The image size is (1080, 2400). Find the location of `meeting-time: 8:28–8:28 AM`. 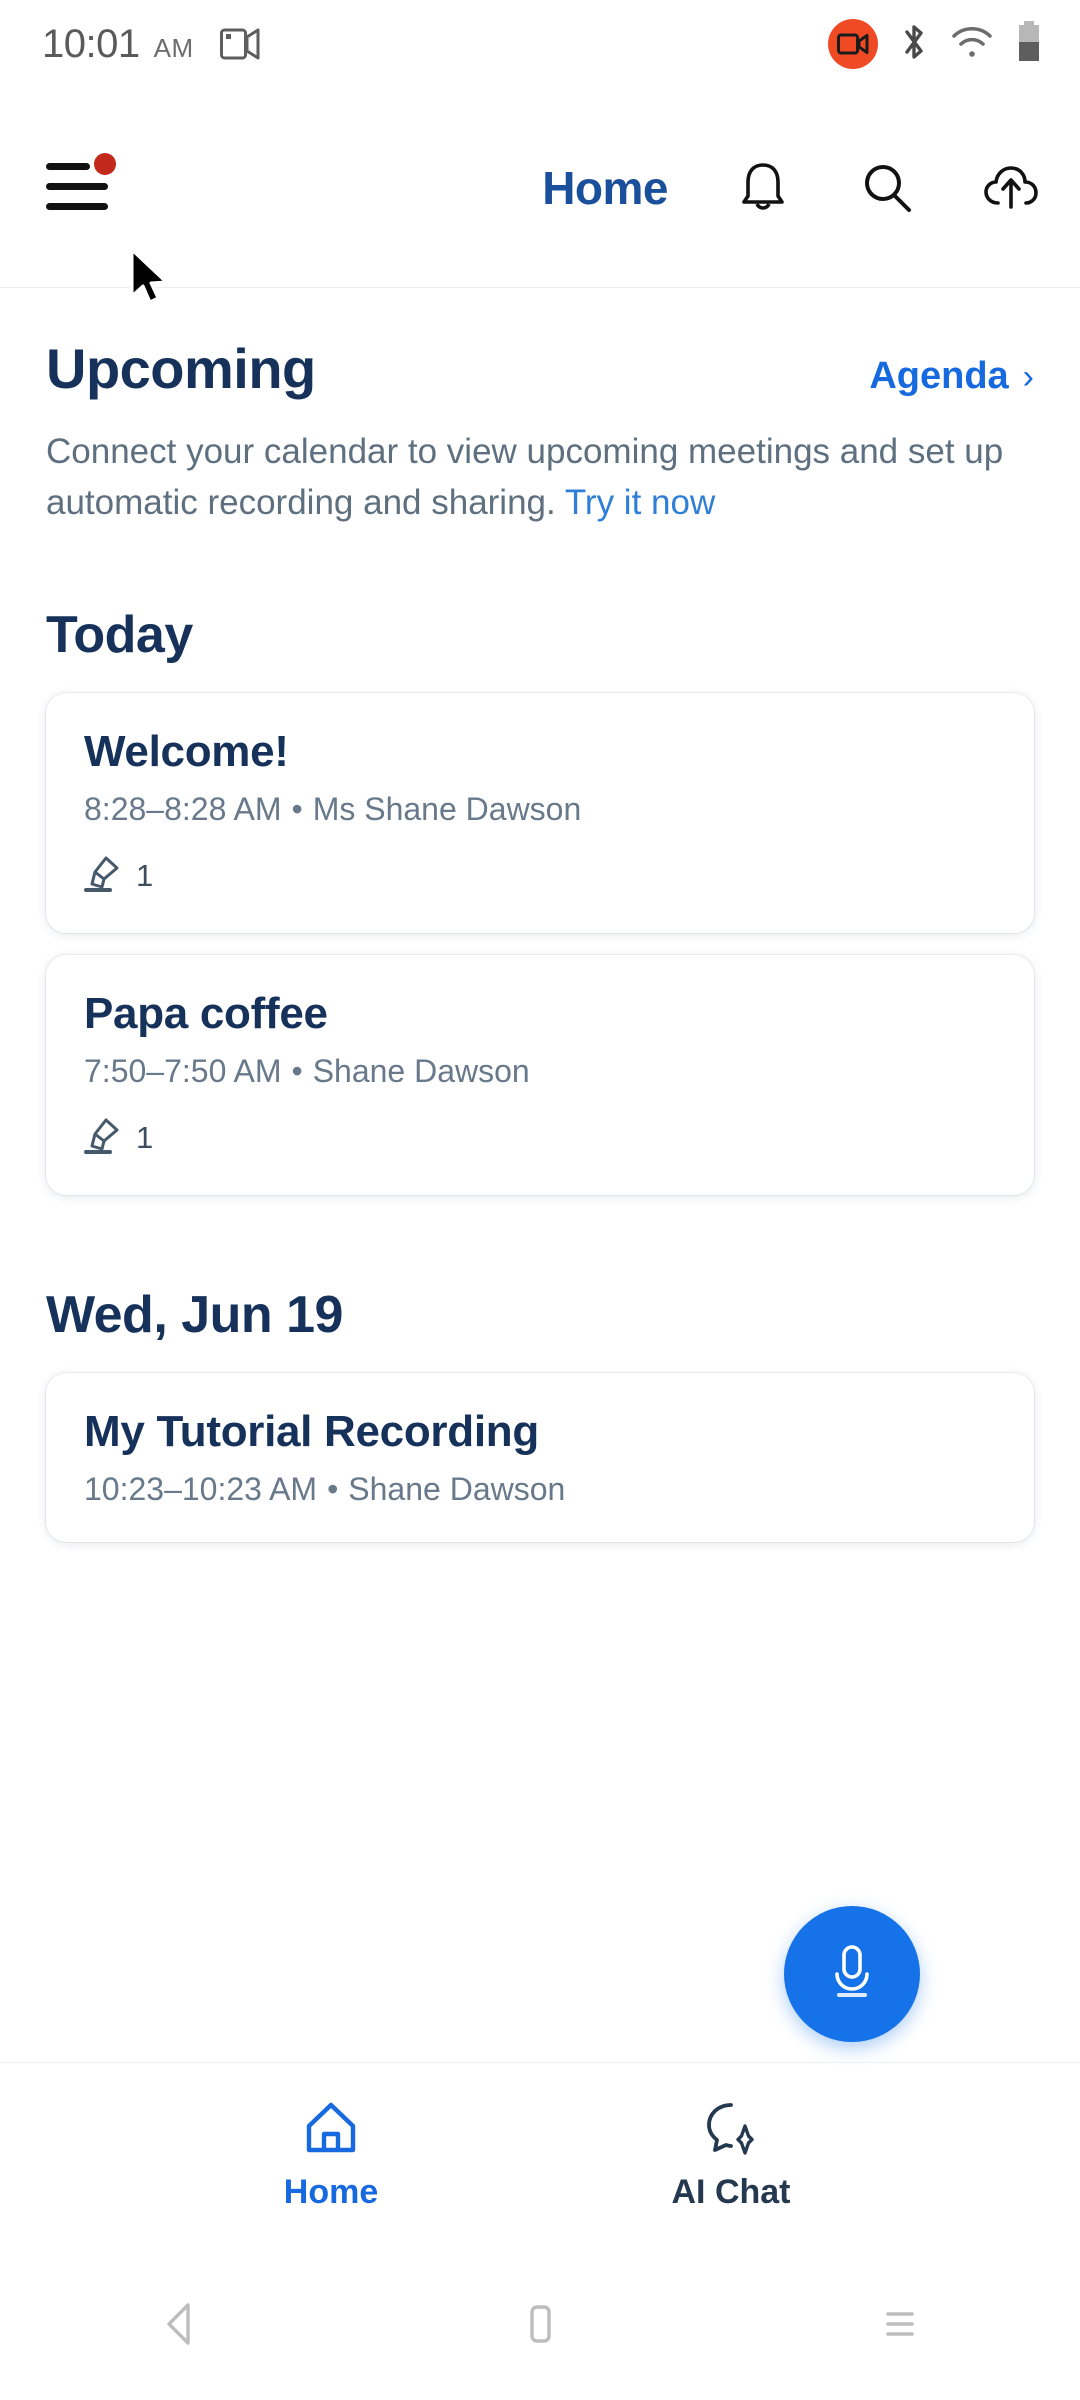

meeting-time: 8:28–8:28 AM is located at coordinates (183, 808).